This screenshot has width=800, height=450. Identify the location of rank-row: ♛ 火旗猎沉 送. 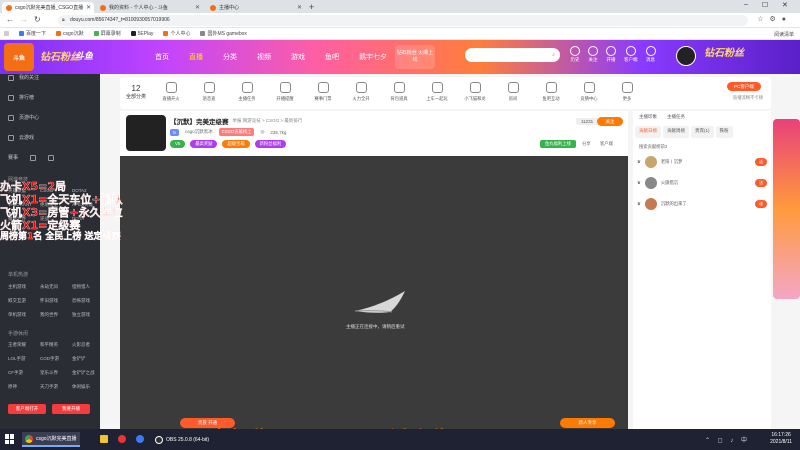
(702, 183).